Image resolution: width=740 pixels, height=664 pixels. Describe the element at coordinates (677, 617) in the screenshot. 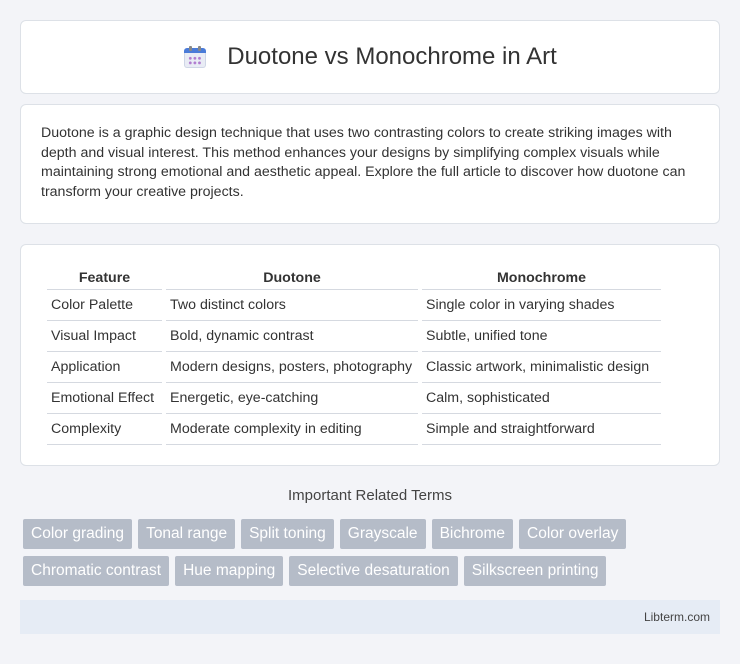

I see `footer-brand: Libterm.com` at that location.